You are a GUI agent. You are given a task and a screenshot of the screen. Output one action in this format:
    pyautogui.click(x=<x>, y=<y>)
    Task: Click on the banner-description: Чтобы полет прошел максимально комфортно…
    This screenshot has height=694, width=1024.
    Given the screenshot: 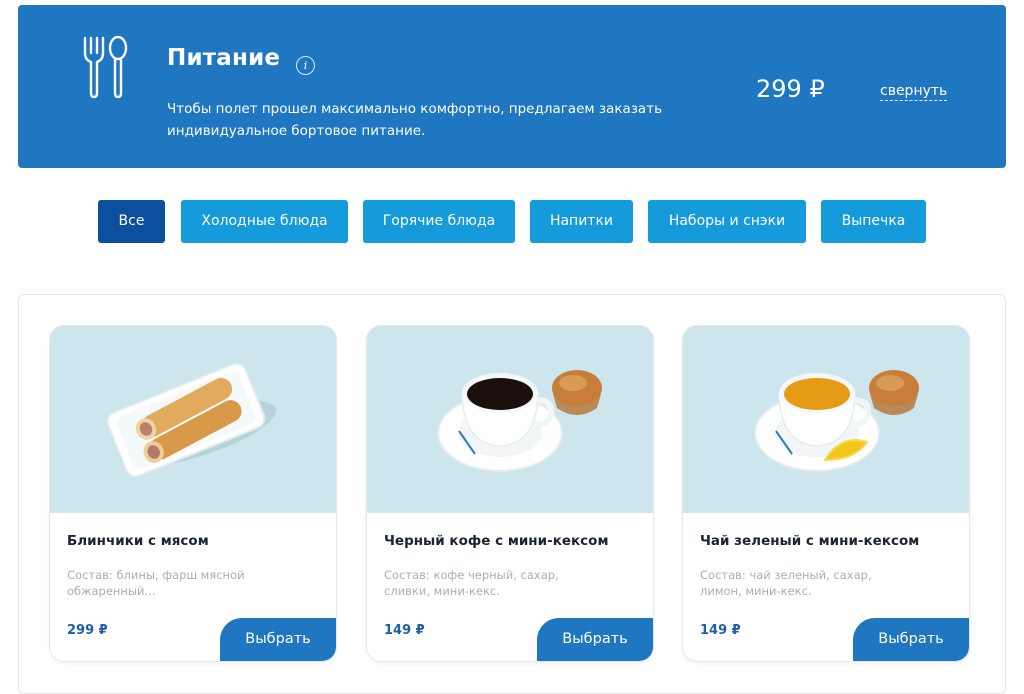 What is the action you would take?
    pyautogui.click(x=415, y=120)
    